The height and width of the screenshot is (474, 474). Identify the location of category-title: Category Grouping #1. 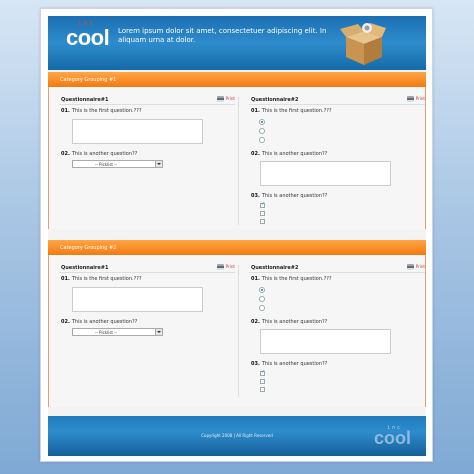
(88, 80).